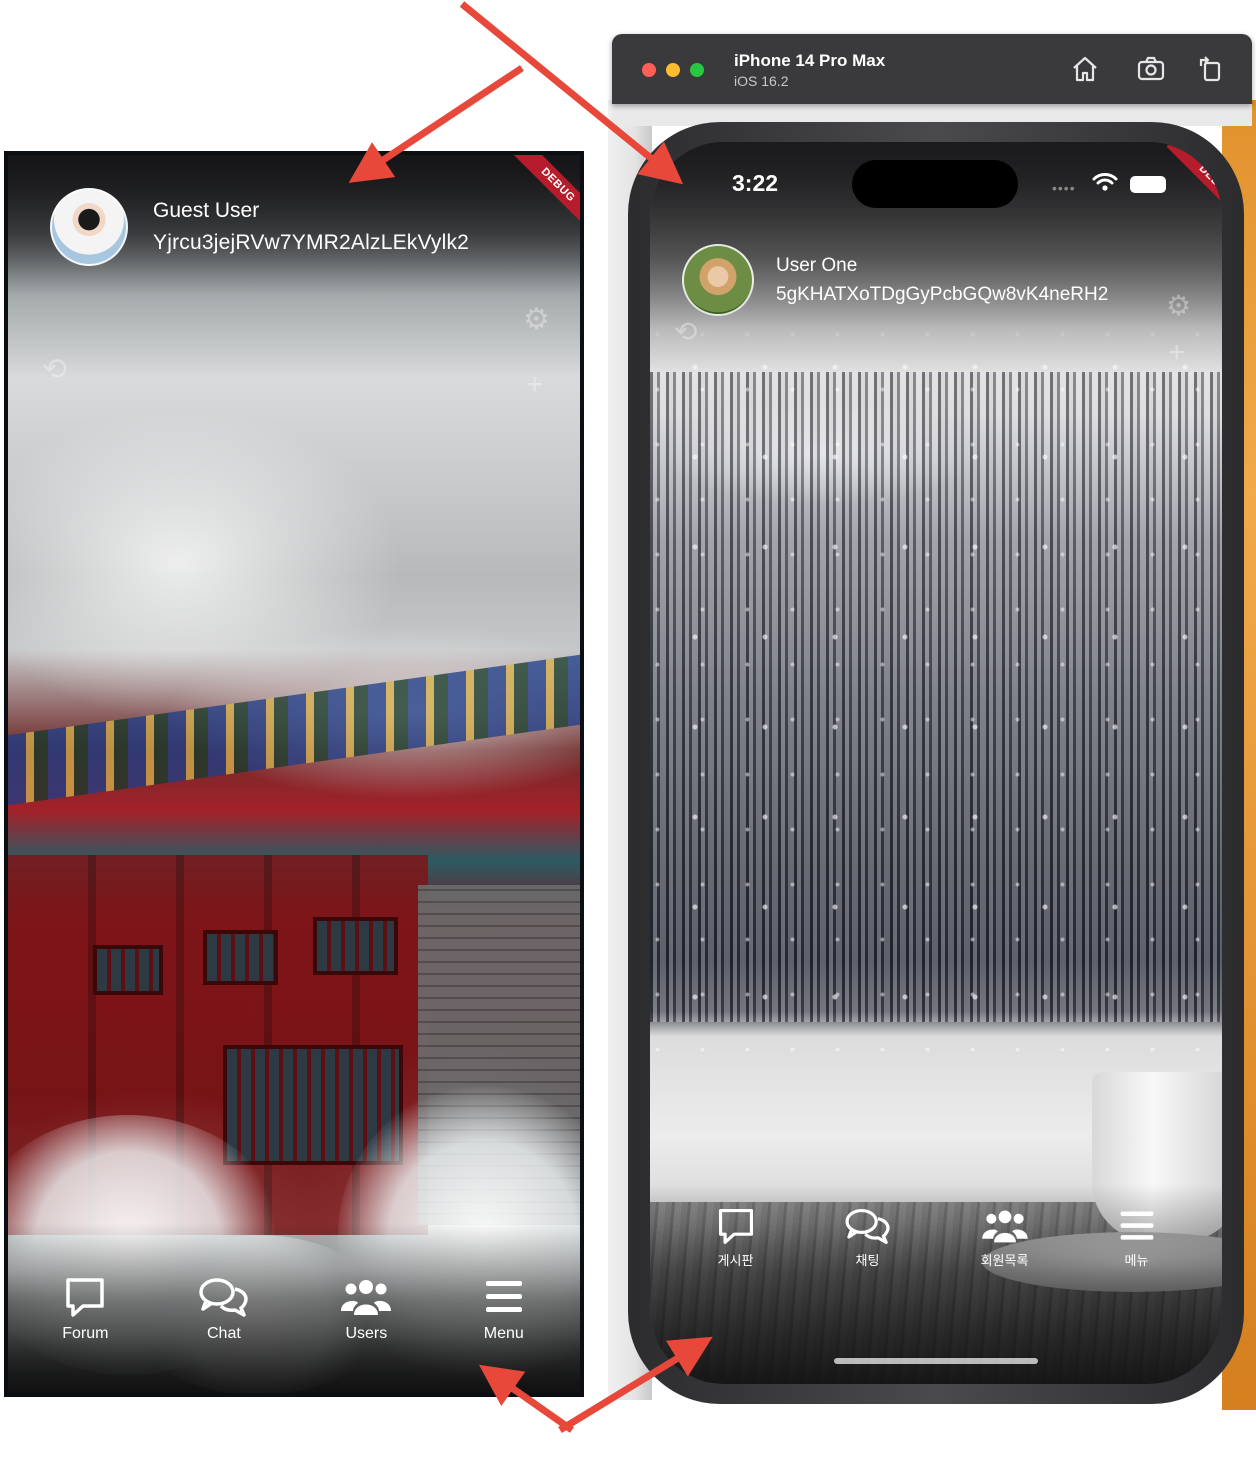 This screenshot has width=1256, height=1458. I want to click on user-uid: 5gKHATXoTDgGyPcbGQw8vK4neRH2, so click(942, 294).